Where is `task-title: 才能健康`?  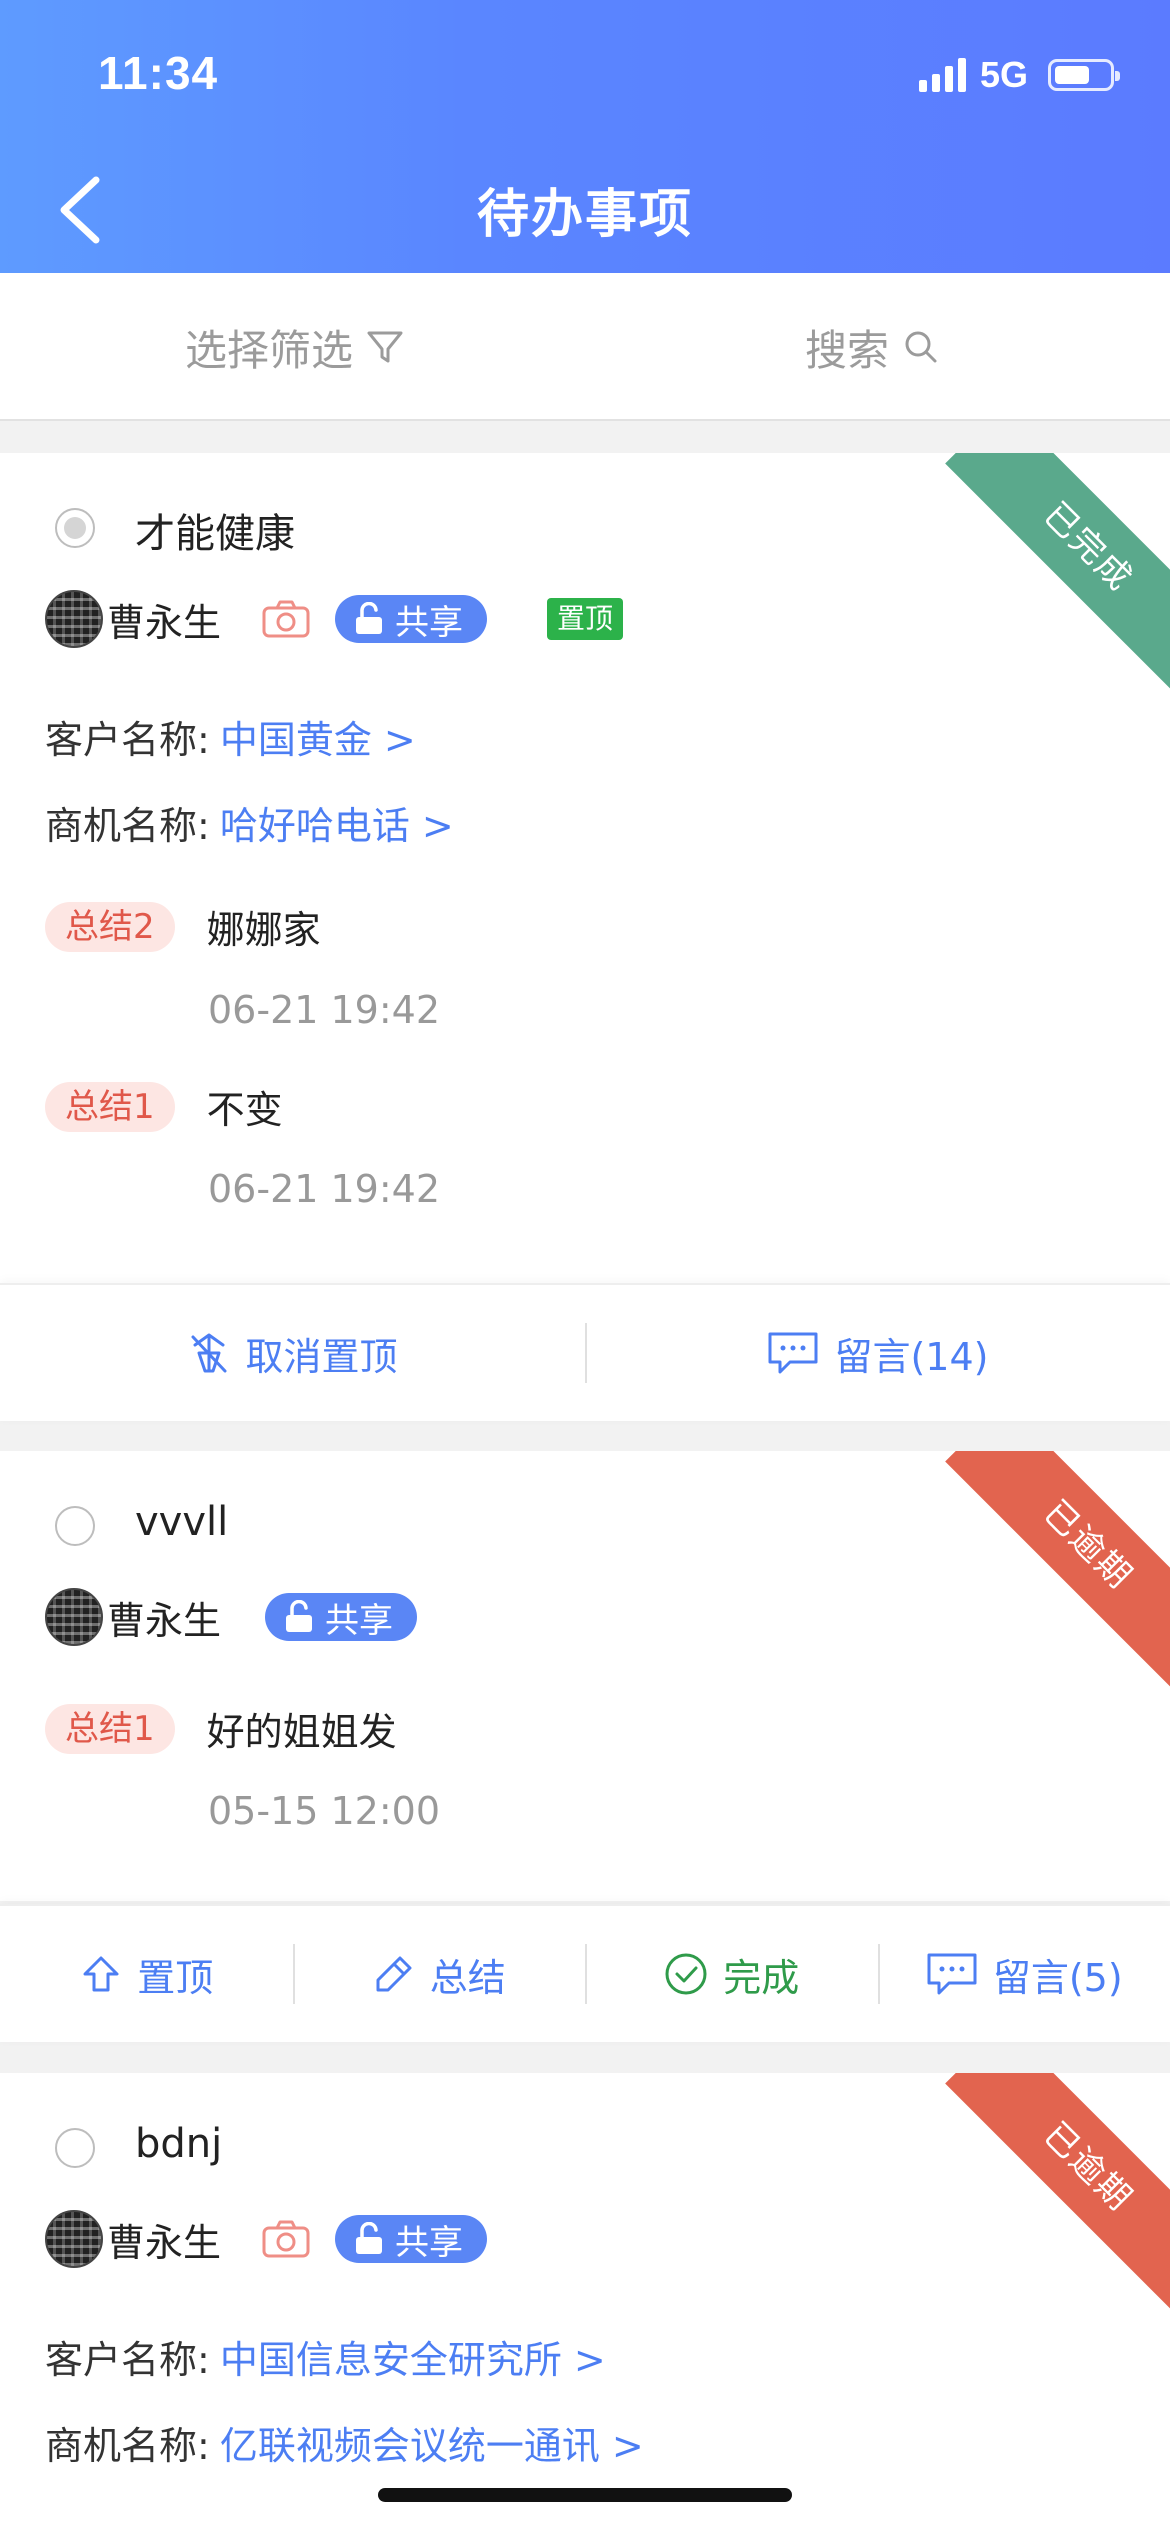
task-title: 才能健康 is located at coordinates (215, 534).